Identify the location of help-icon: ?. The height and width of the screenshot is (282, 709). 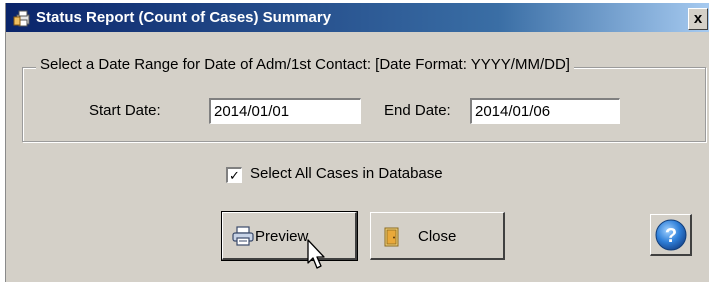
(671, 235).